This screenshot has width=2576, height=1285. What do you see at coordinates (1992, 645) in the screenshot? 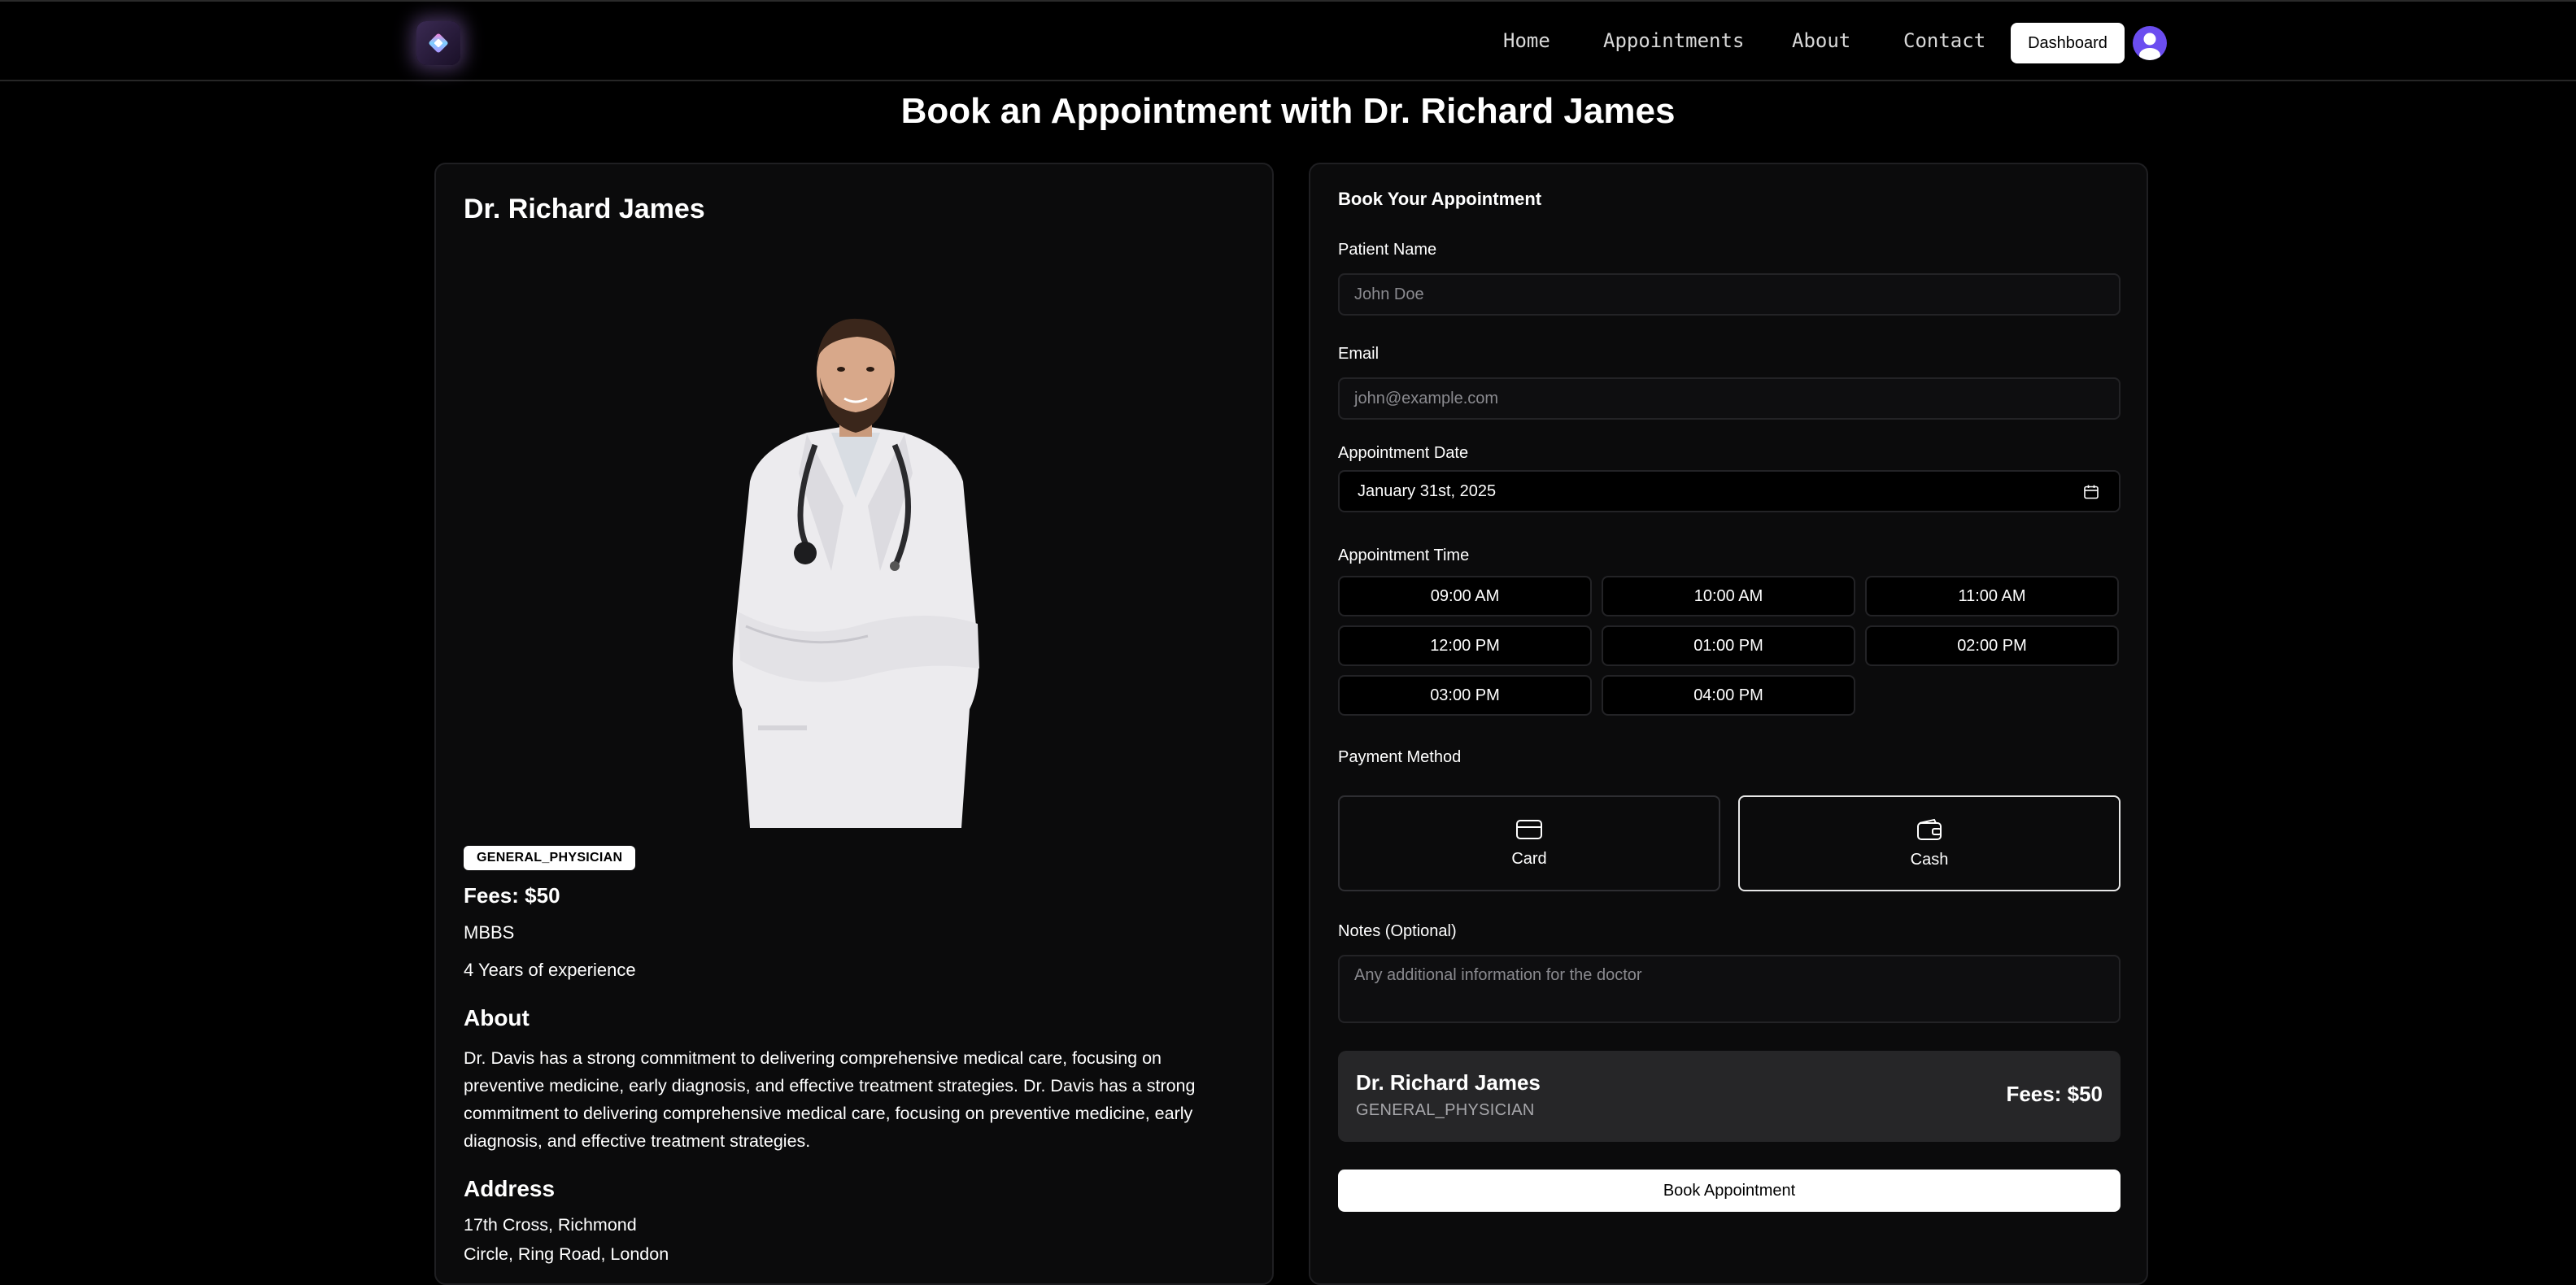
I see `time-slot-1400: 02:00 PM` at bounding box center [1992, 645].